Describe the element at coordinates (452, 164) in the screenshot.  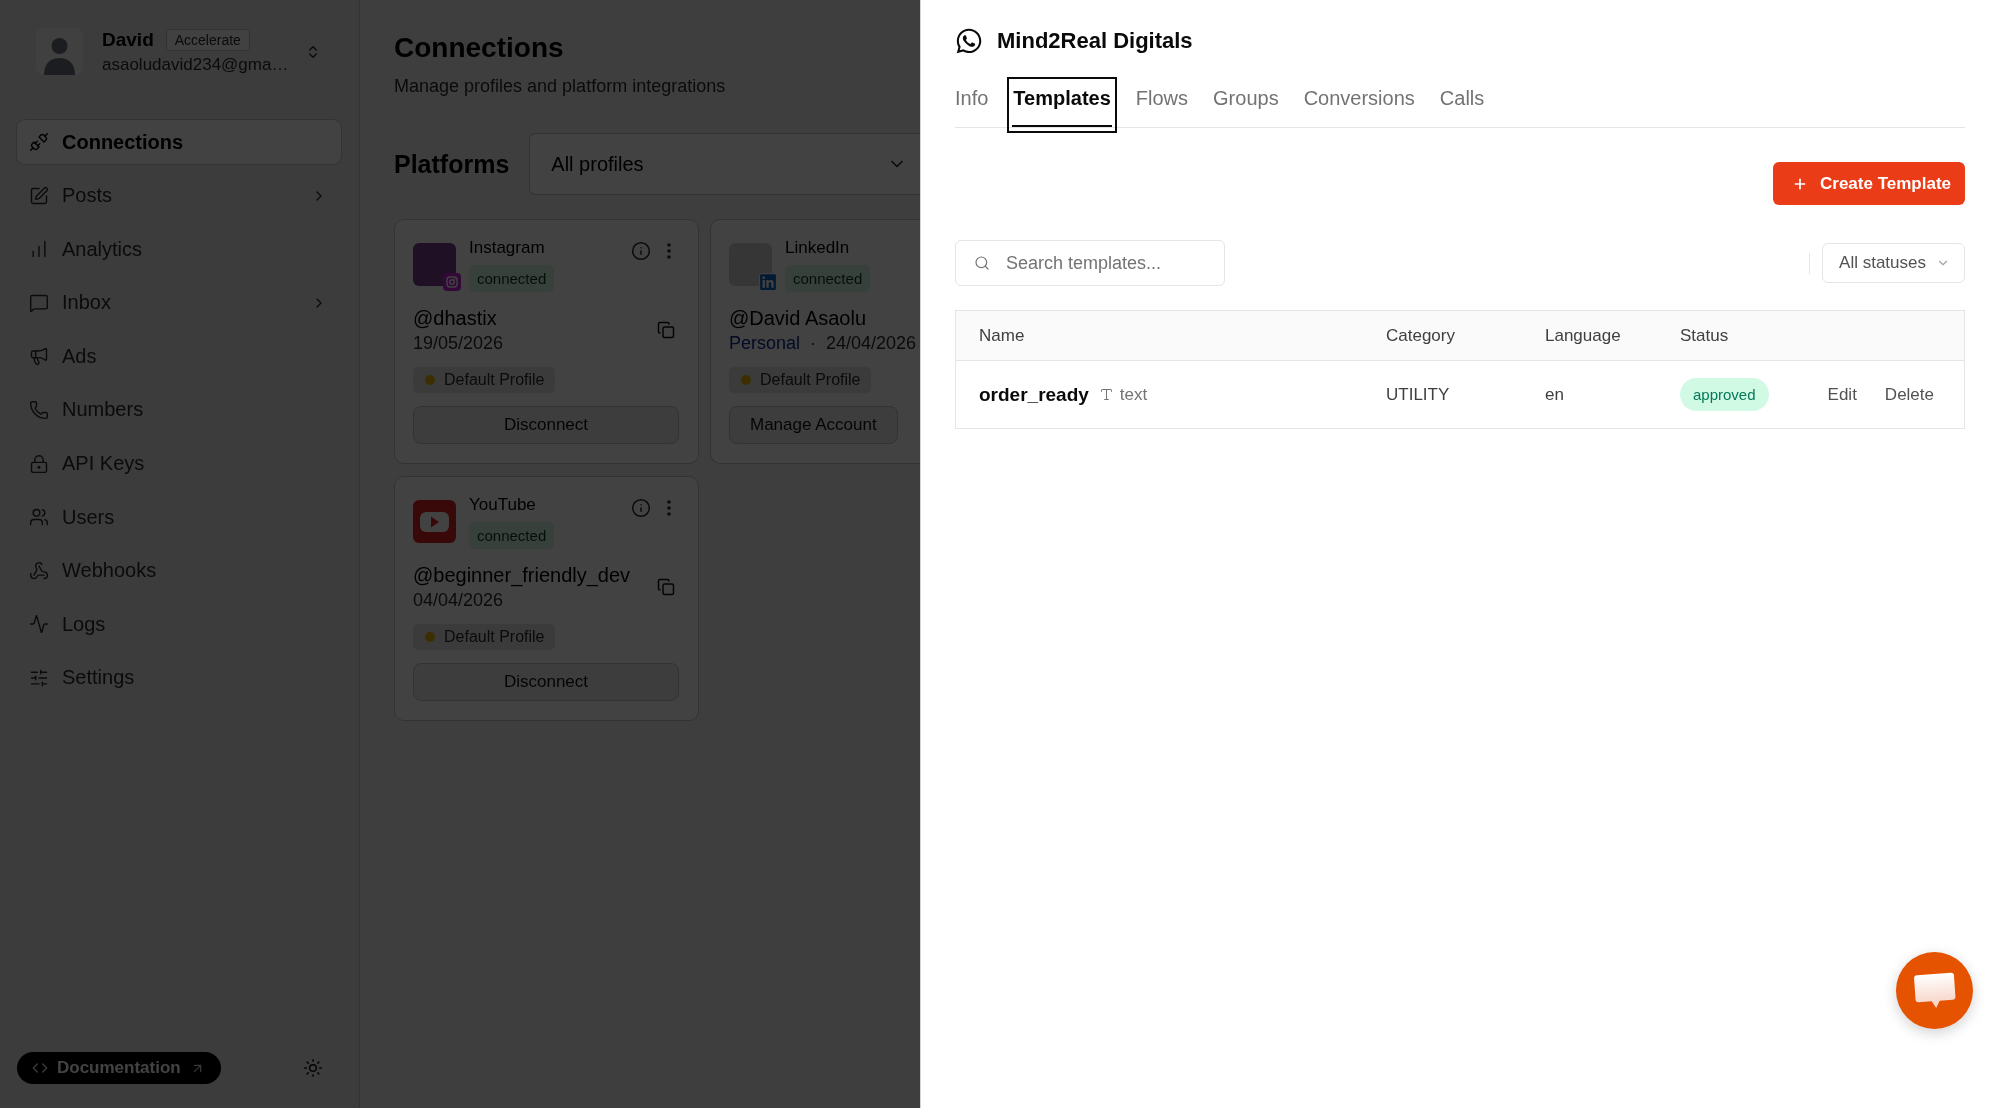
I see `section-title: Platforms` at that location.